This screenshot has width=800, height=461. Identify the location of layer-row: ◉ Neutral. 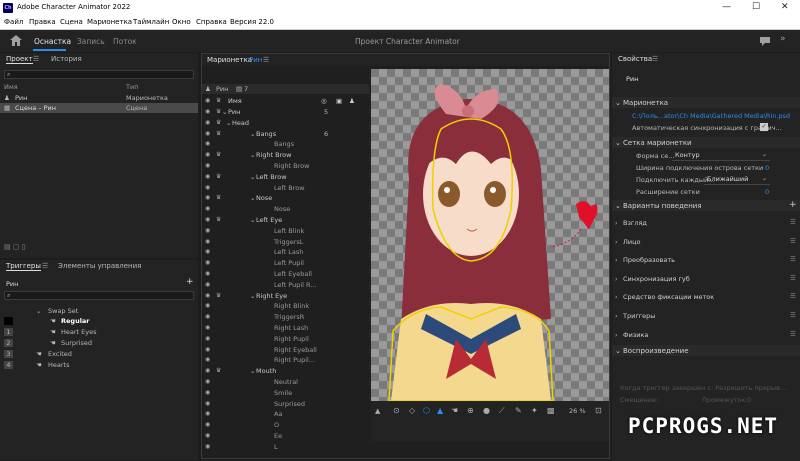
(285, 382).